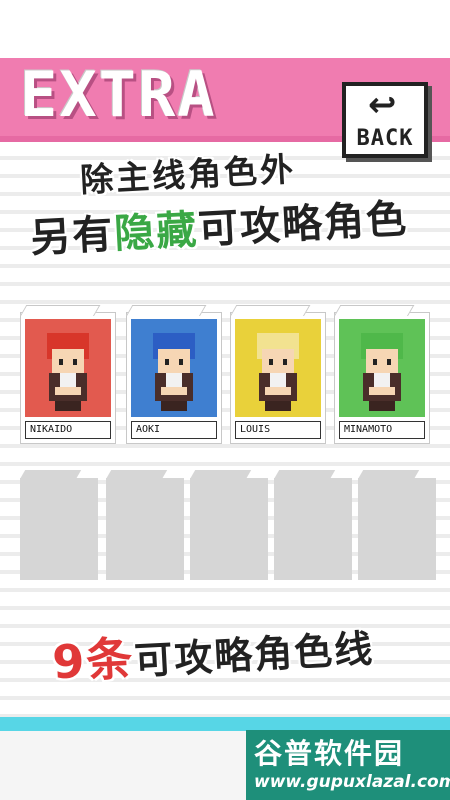  What do you see at coordinates (385, 138) in the screenshot?
I see `back-button-label: BACK` at bounding box center [385, 138].